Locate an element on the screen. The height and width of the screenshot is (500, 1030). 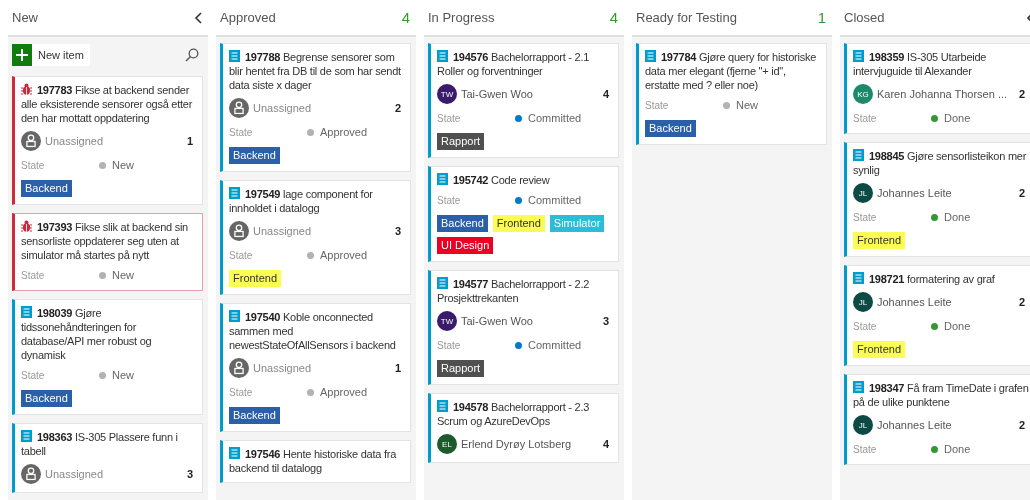
work-item-card: 197784 Gjøre query for historiske data mer elegant (fjerne "+ id", erstatte med ? eller noe) State New Backend is located at coordinates (731, 94).